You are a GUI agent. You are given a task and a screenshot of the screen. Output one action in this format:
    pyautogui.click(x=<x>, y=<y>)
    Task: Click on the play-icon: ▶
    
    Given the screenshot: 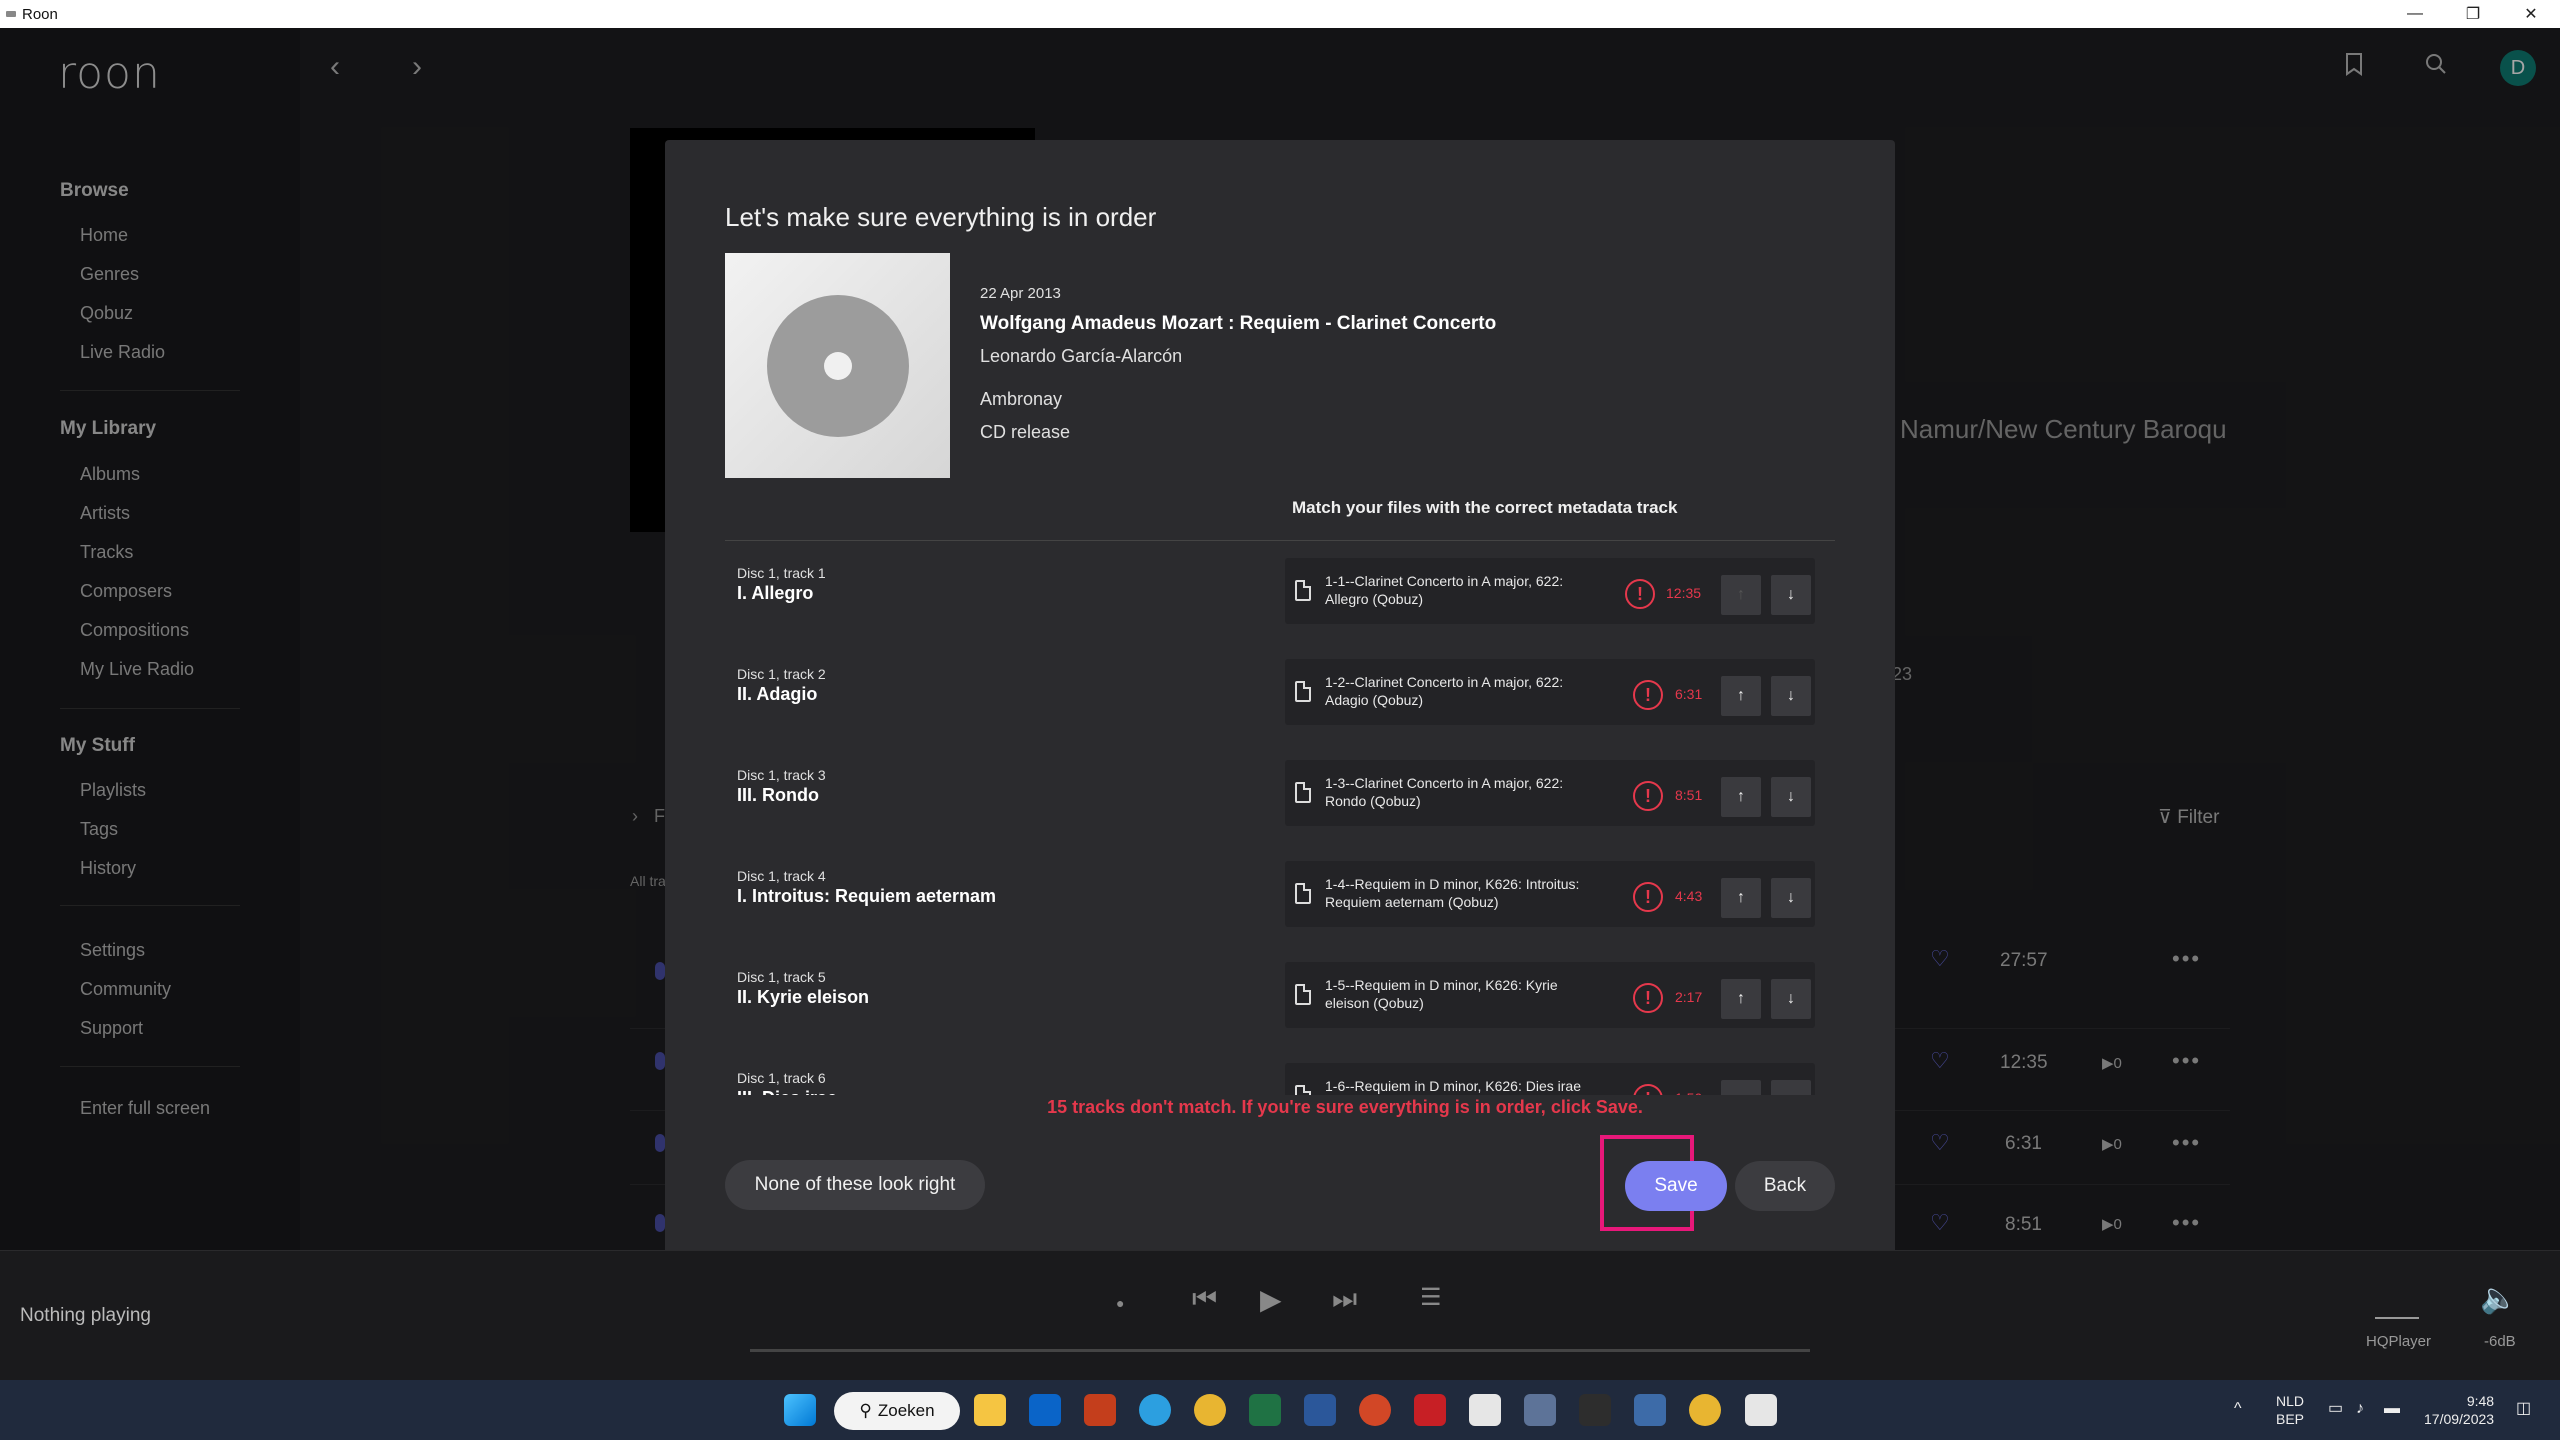 What is the action you would take?
    pyautogui.click(x=1271, y=1299)
    